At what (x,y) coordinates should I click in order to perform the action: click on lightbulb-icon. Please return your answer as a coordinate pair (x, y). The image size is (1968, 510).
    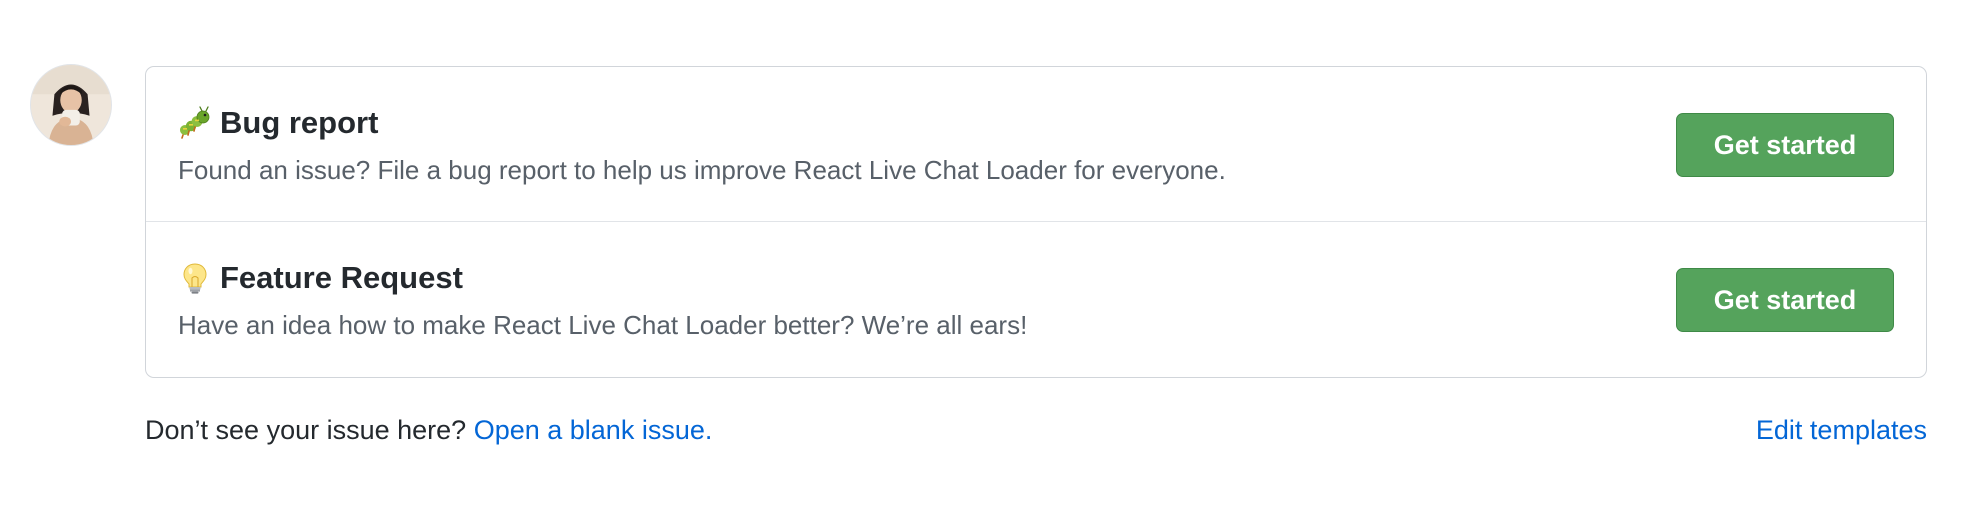
    Looking at the image, I should click on (195, 278).